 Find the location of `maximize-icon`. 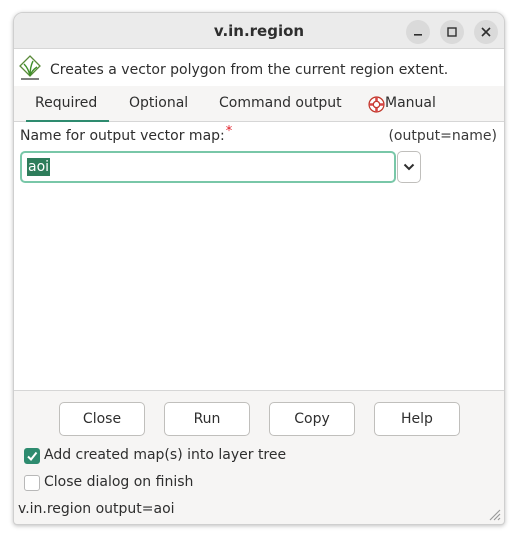

maximize-icon is located at coordinates (452, 32).